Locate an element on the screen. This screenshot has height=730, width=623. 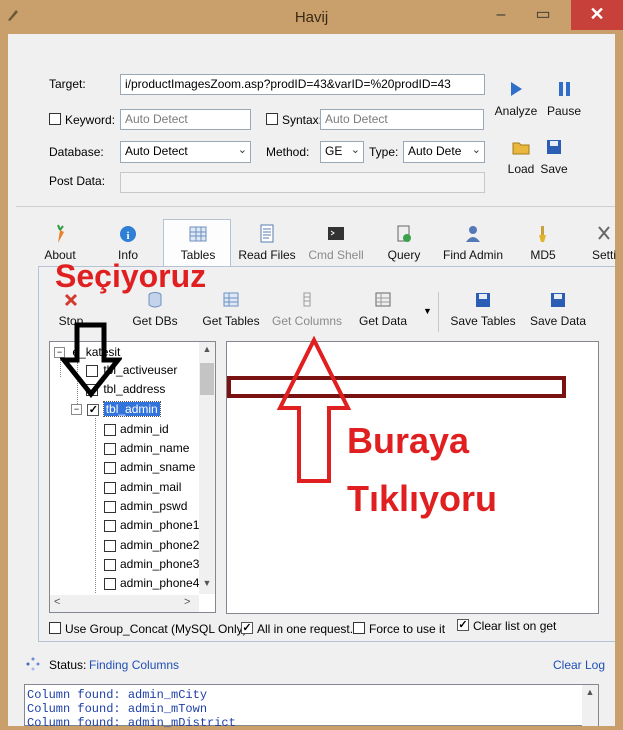
tab-find-admin: Find Admin is located at coordinates (473, 243).